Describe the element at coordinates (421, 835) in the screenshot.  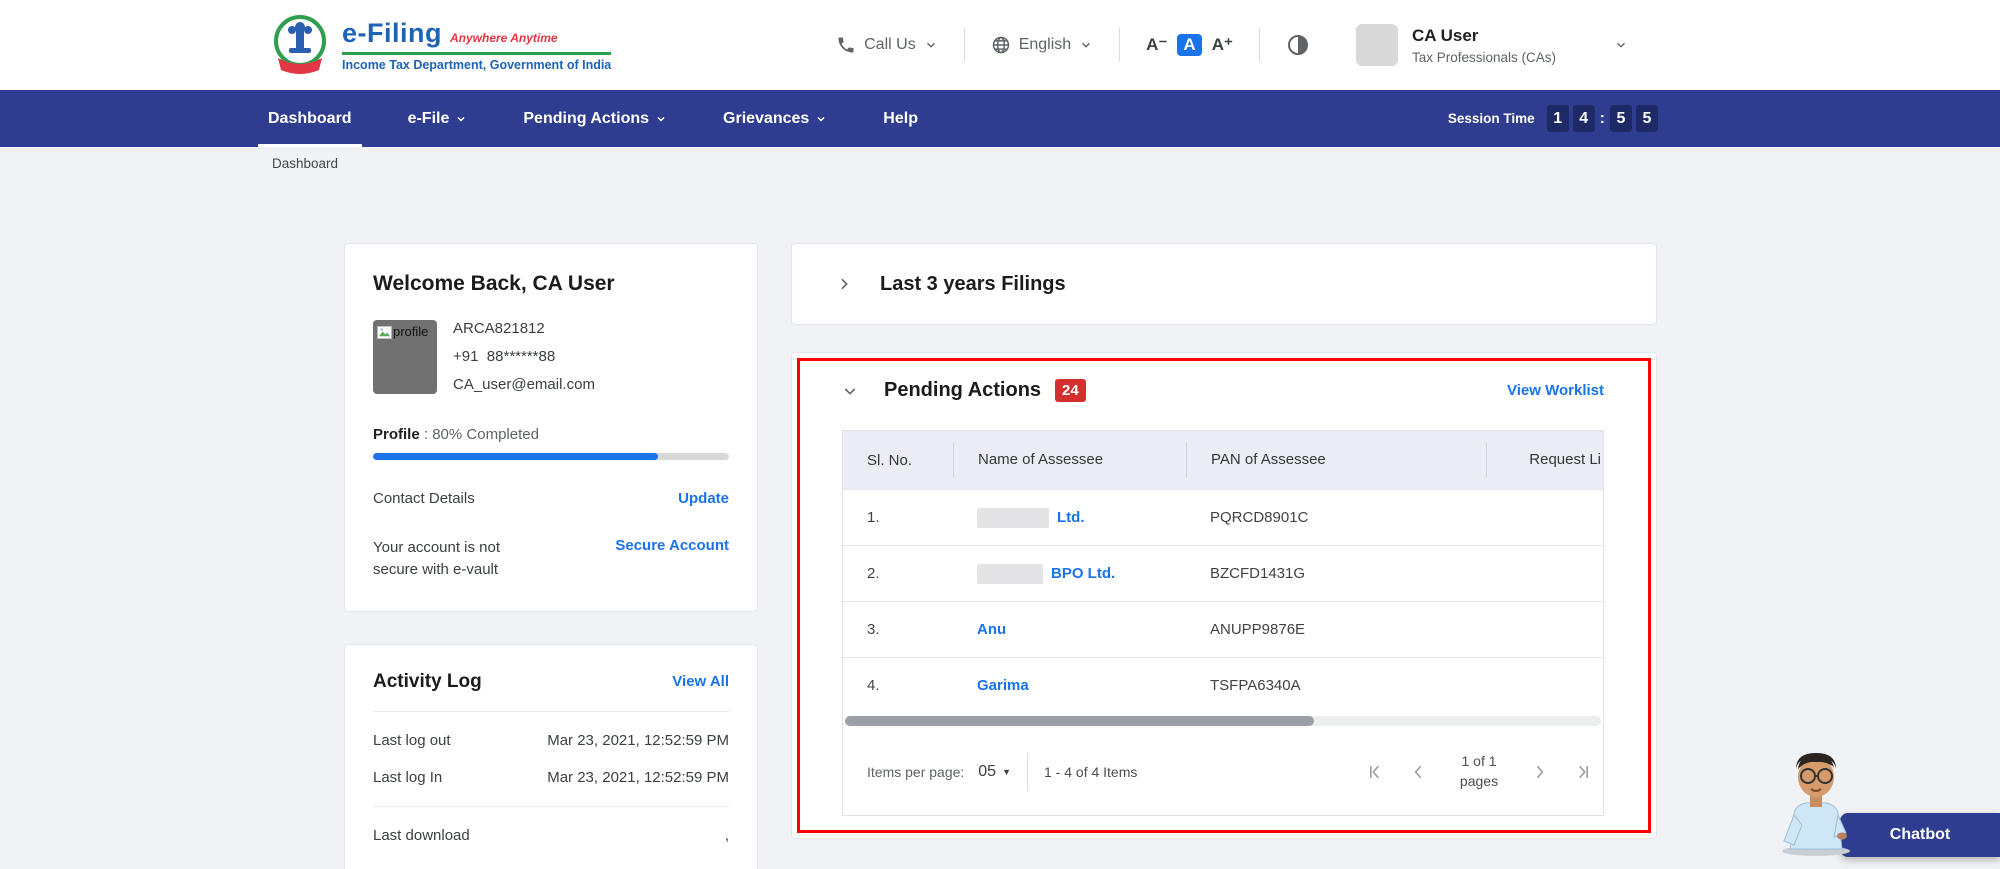
I see `activity-label: Last download` at that location.